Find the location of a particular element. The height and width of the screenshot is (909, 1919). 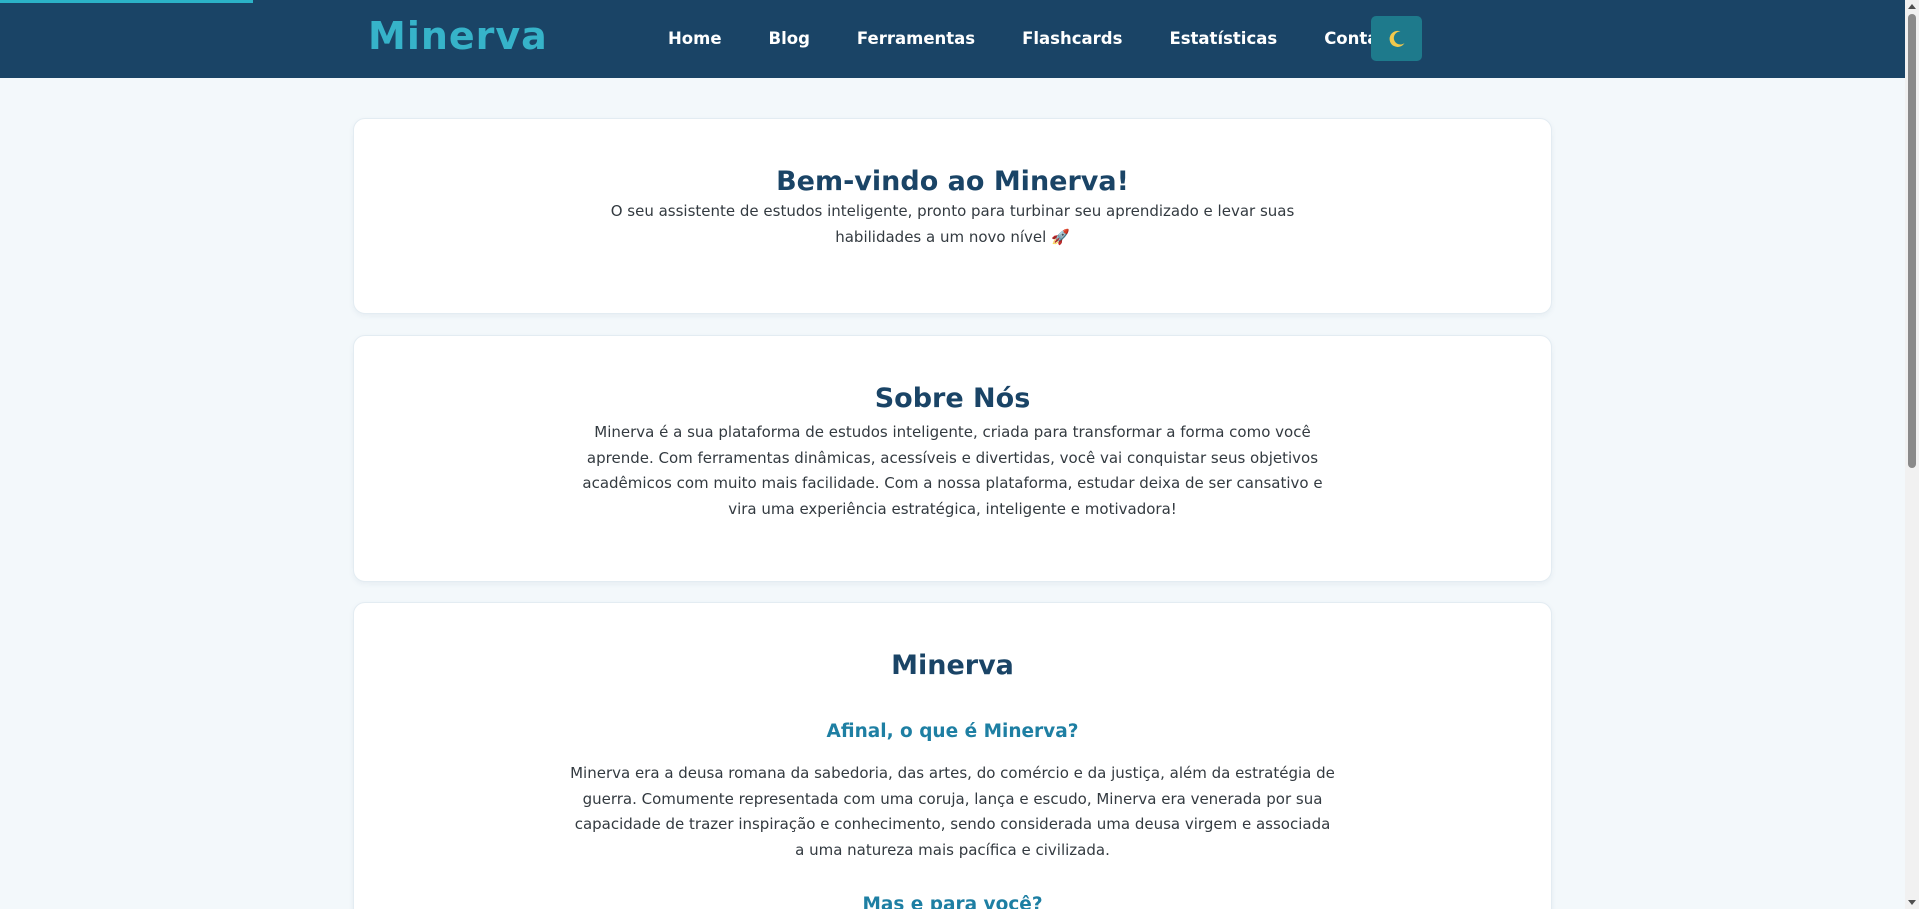

moon-icon is located at coordinates (1396, 38).